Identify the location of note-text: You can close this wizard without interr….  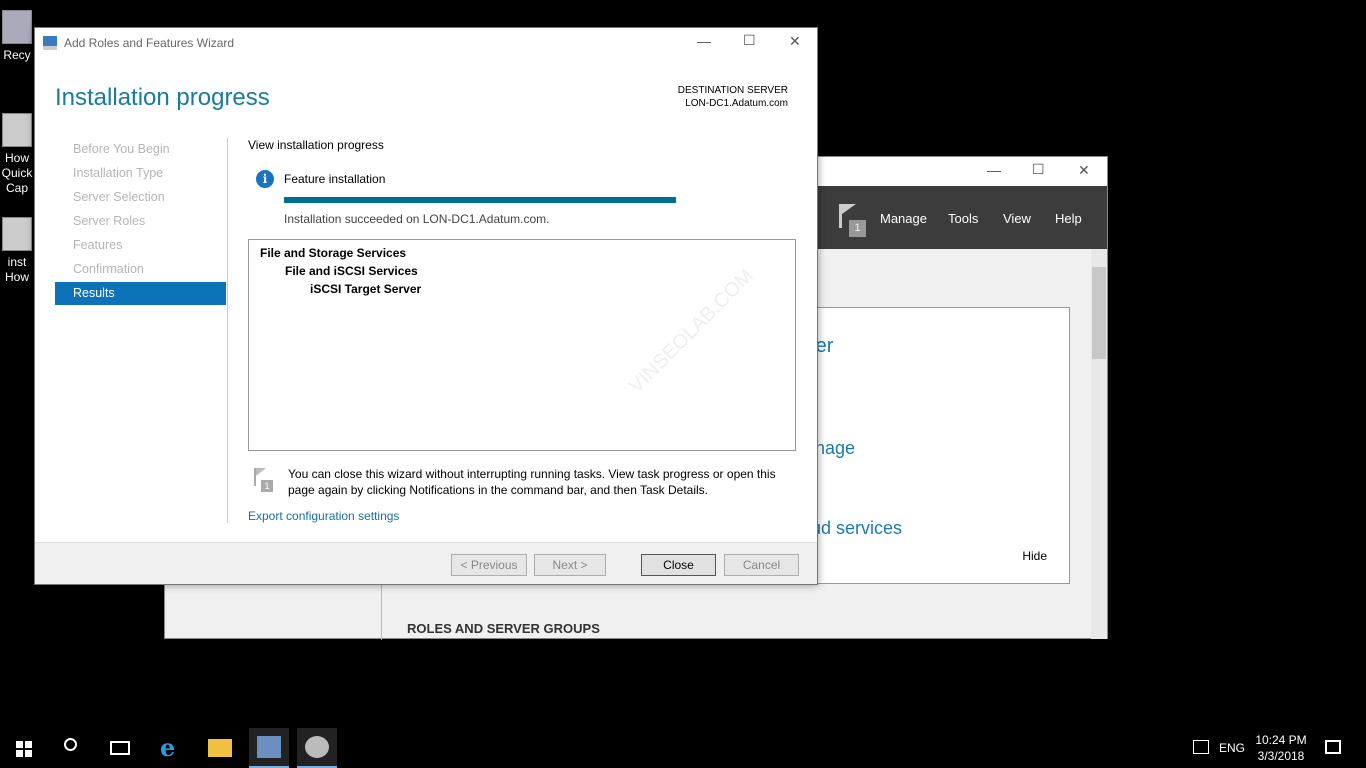
(532, 482).